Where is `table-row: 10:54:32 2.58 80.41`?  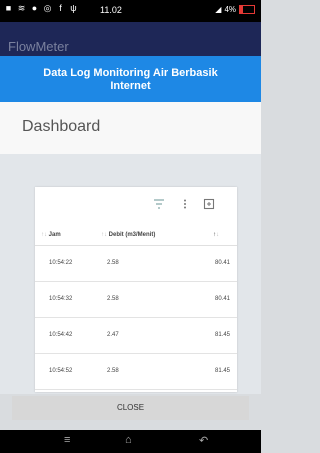 table-row: 10:54:32 2.58 80.41 is located at coordinates (136, 300).